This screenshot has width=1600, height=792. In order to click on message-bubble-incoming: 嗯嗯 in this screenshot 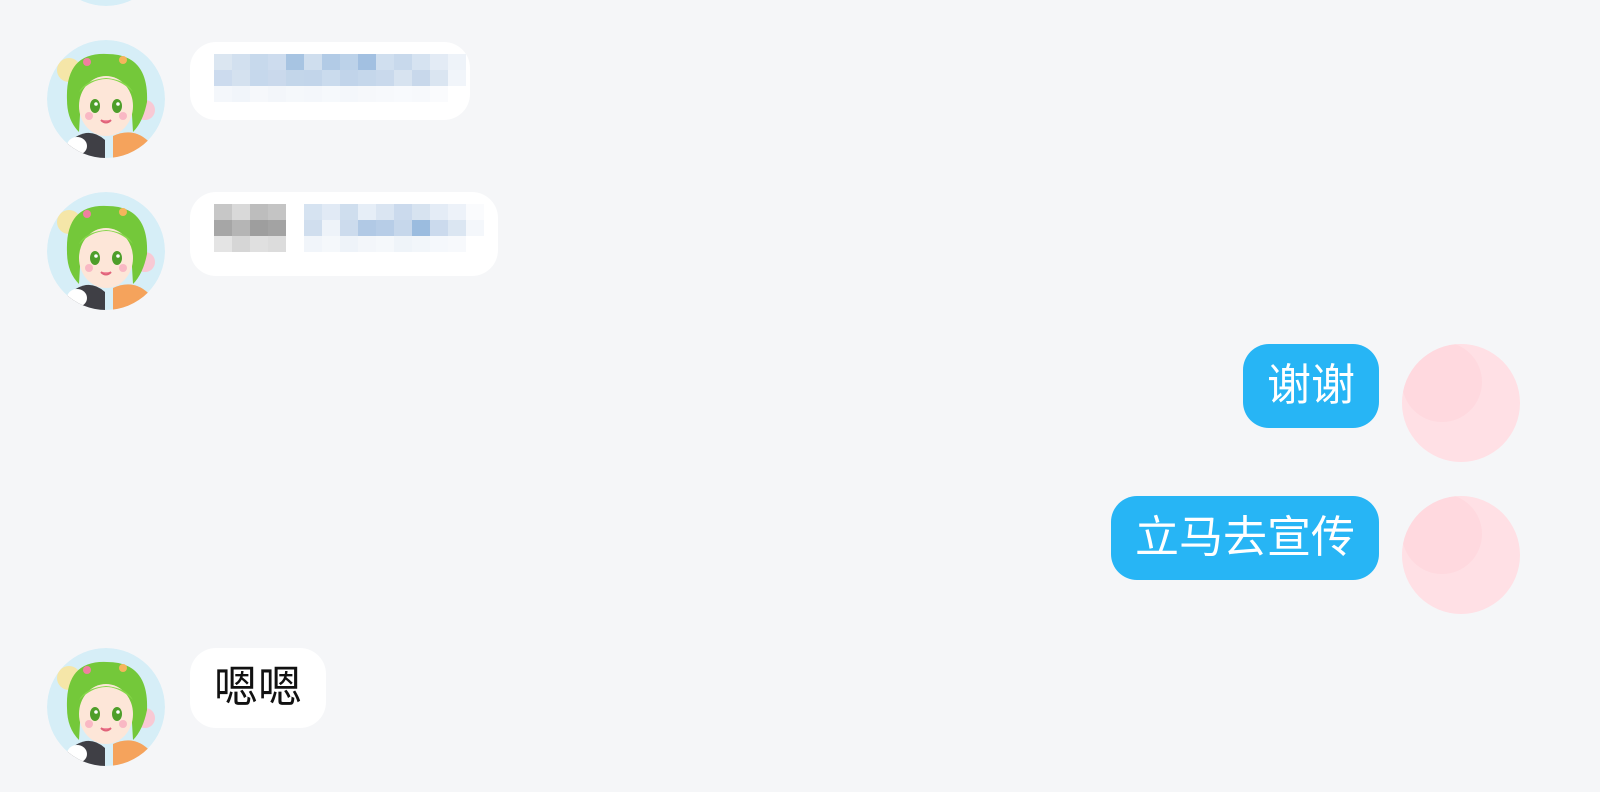, I will do `click(258, 688)`.